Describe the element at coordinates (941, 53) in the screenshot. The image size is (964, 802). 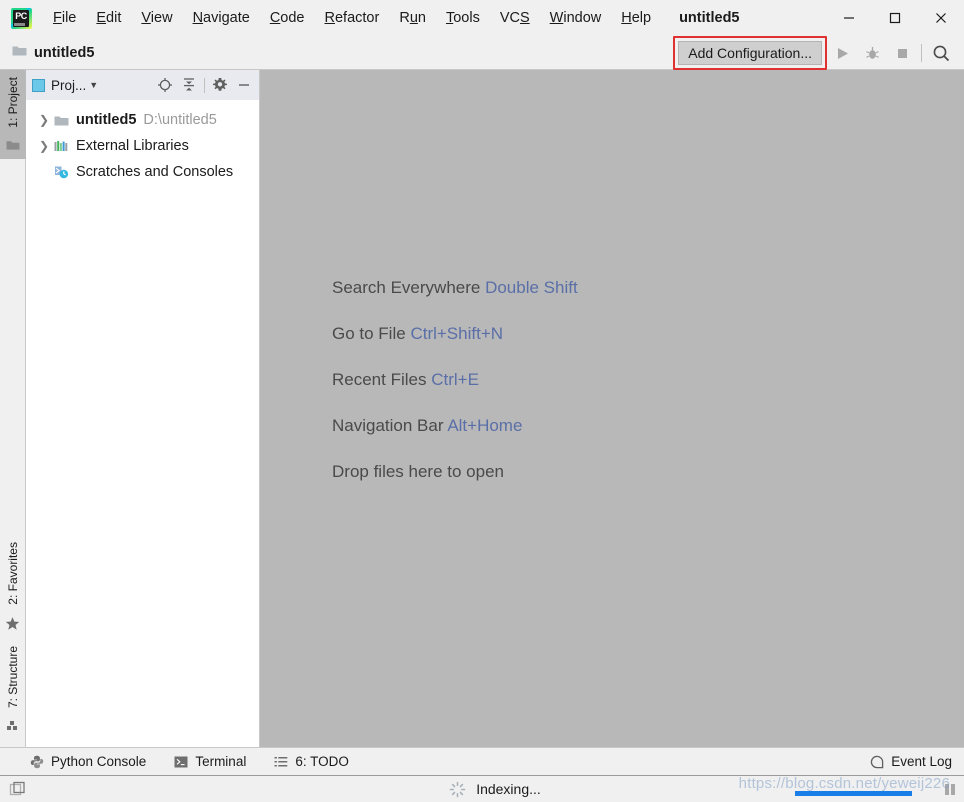
I see `search-icon` at that location.